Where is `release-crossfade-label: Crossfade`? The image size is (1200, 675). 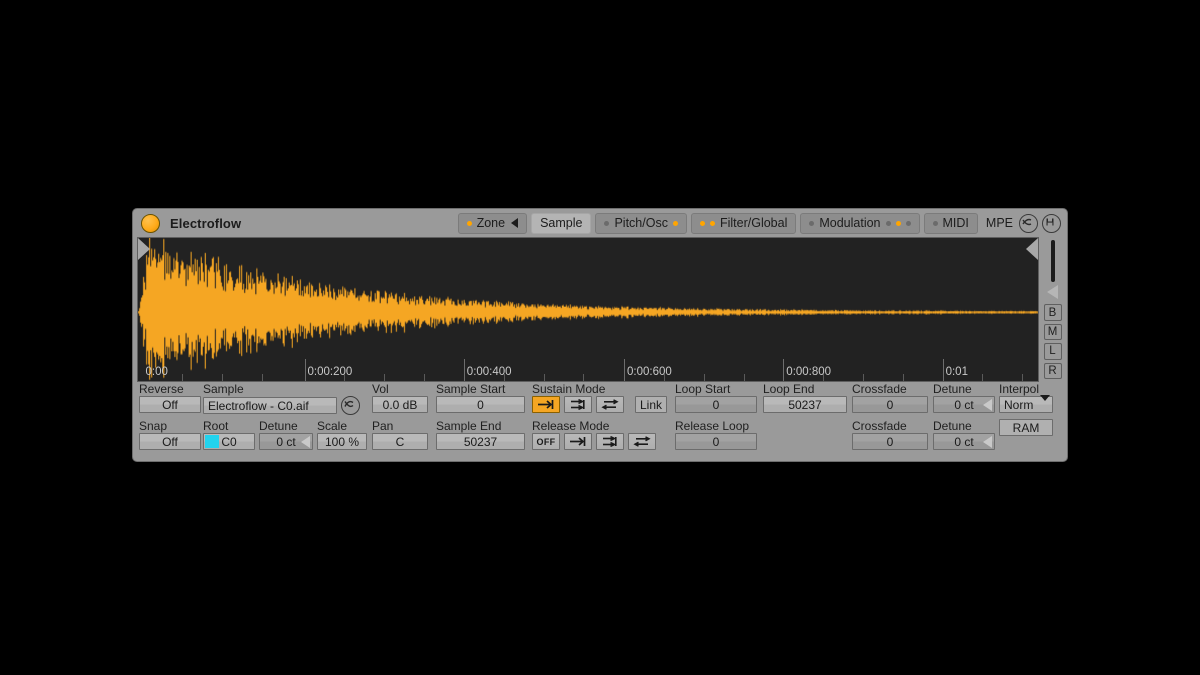 release-crossfade-label: Crossfade is located at coordinates (879, 426).